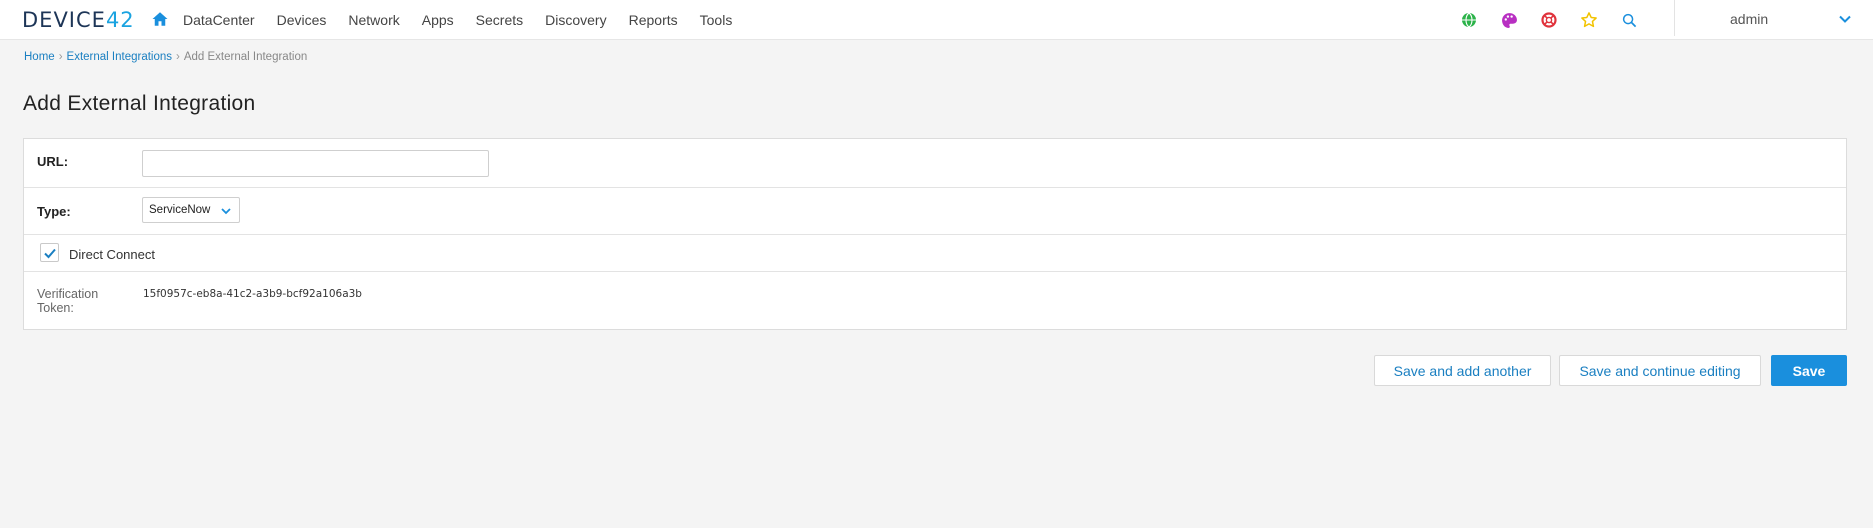  Describe the element at coordinates (1674, 18) in the screenshot. I see `navbar-divider` at that location.